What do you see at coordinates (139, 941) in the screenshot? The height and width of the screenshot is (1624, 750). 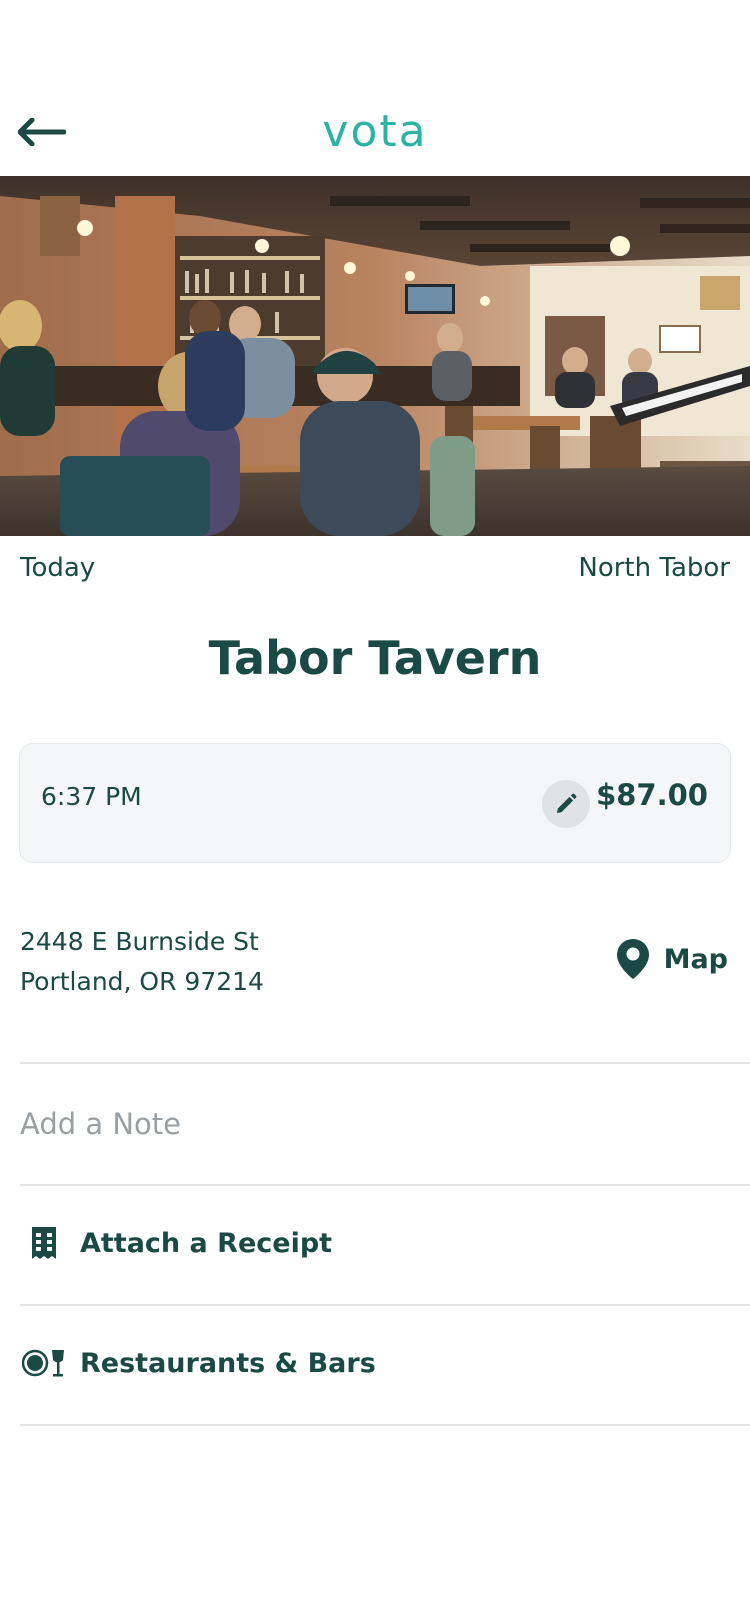 I see `address-line-1: 2448 E Burnside St` at bounding box center [139, 941].